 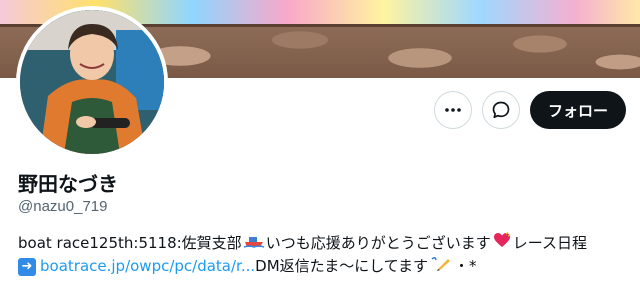 I want to click on writing-hand-icon, so click(x=441, y=266).